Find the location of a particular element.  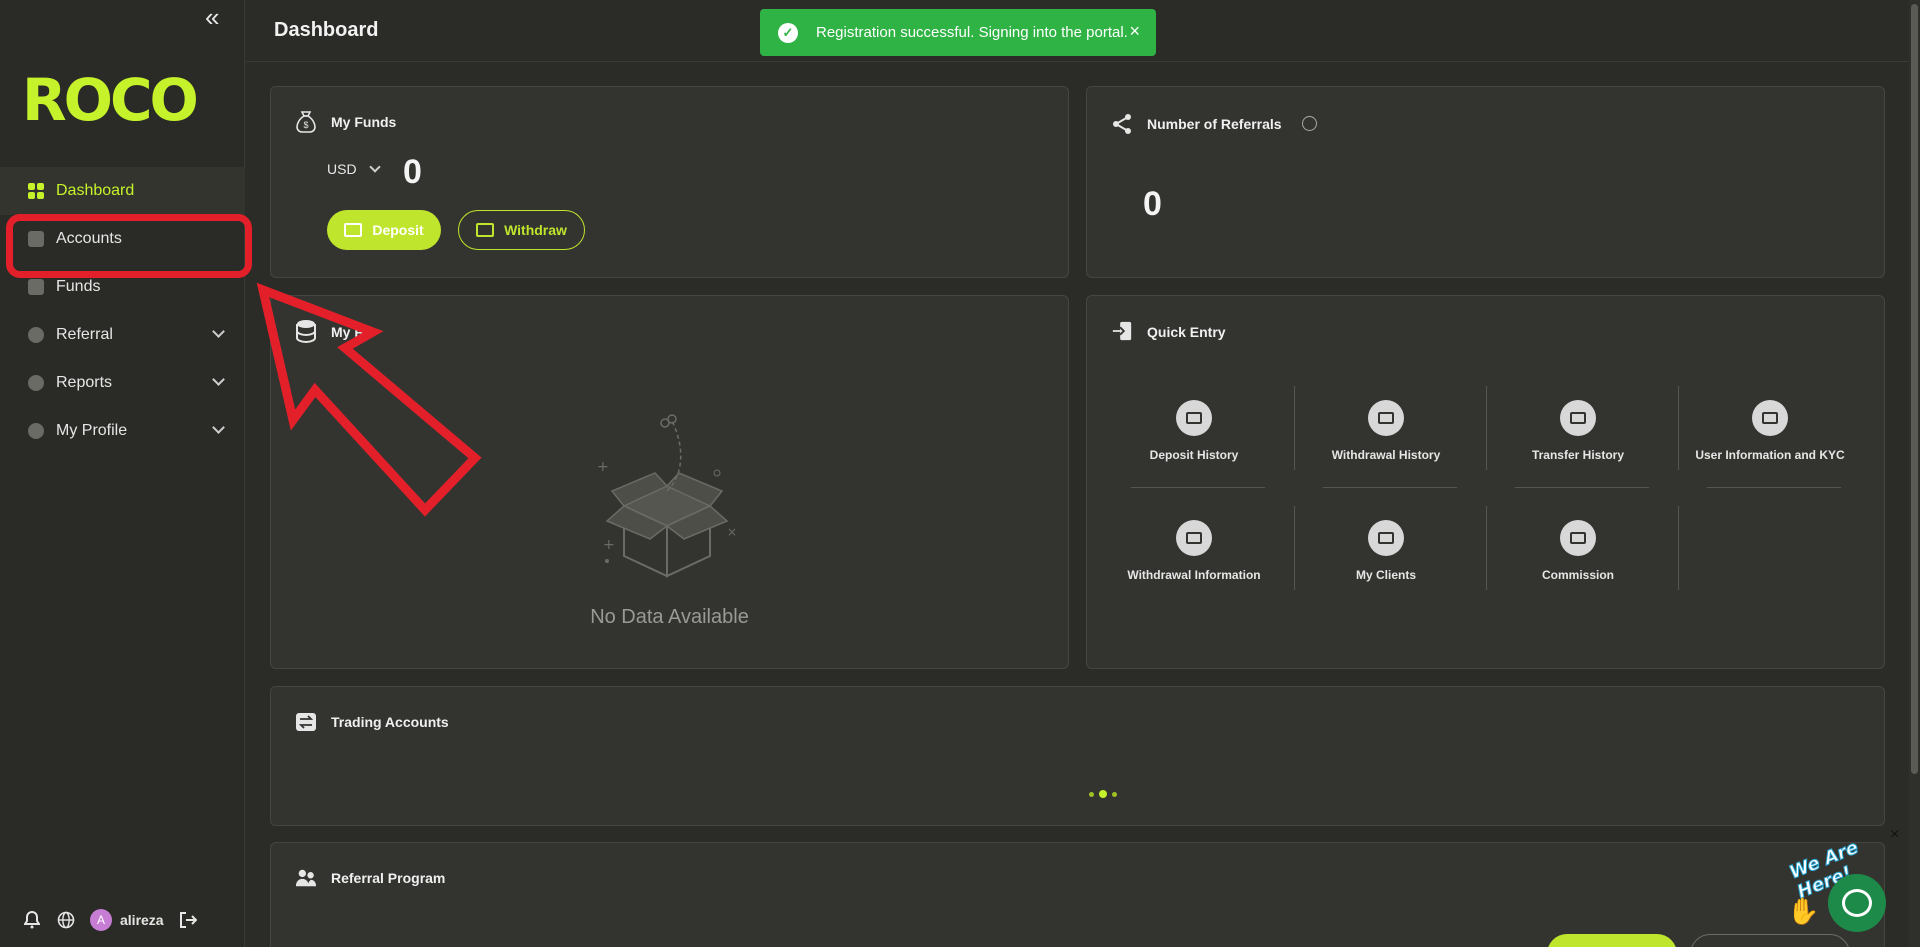

card-title: Number of Referrals is located at coordinates (1214, 124).